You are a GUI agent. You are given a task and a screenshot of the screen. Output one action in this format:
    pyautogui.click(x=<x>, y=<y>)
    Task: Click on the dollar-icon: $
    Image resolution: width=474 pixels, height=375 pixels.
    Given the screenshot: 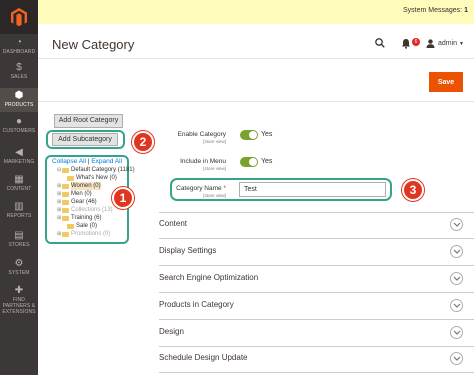 What is the action you would take?
    pyautogui.click(x=19, y=67)
    